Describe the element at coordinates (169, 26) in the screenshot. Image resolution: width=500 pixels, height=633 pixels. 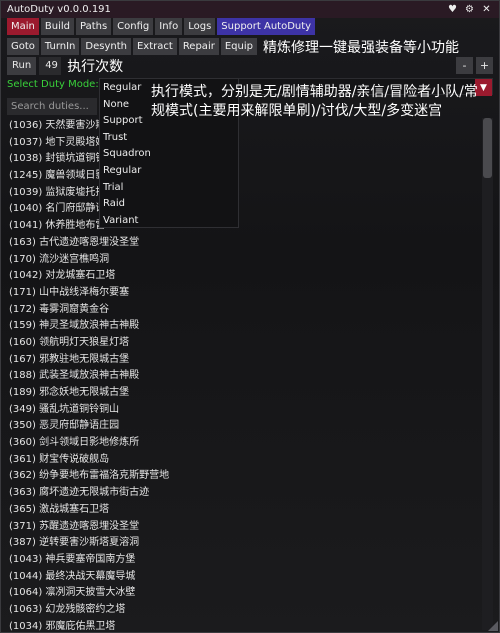
I see `tab-info: Info` at that location.